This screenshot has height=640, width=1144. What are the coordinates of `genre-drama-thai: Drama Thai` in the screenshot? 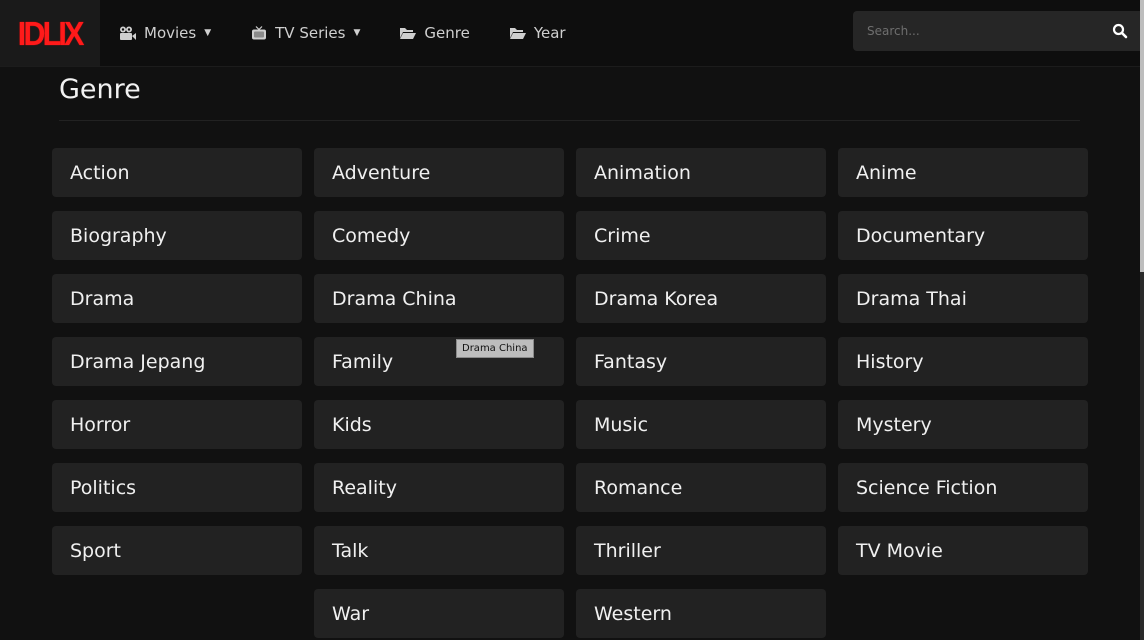 It's located at (963, 298).